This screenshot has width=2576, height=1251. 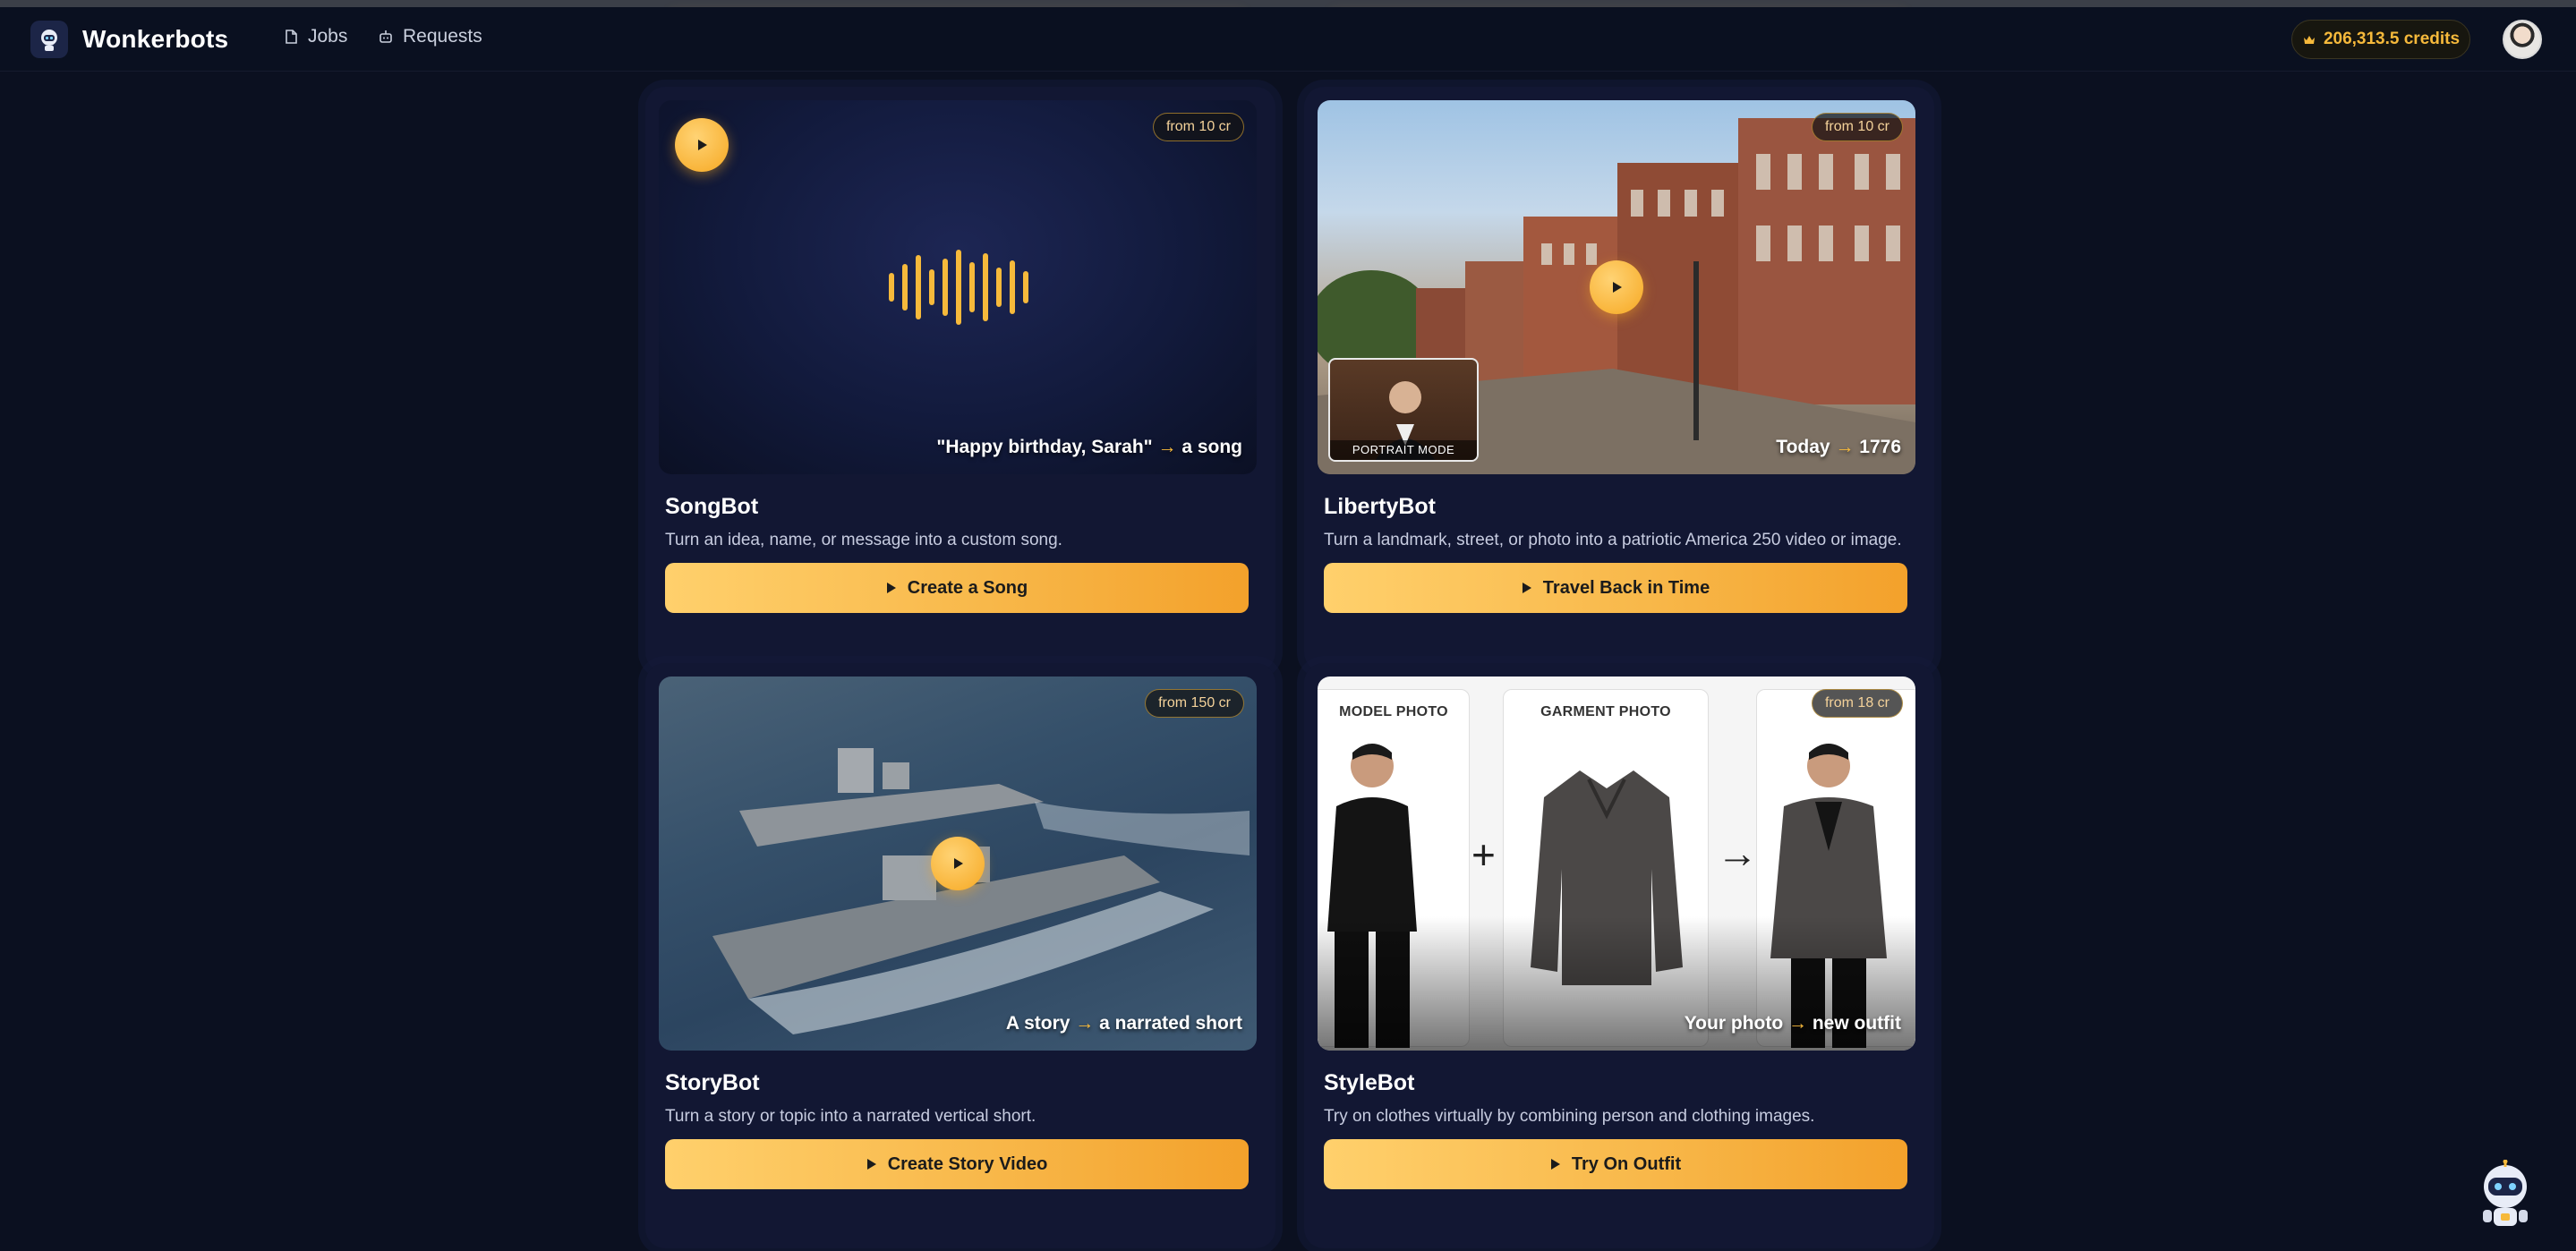 I want to click on travel-back-label: Travel Back in Time, so click(x=1626, y=587).